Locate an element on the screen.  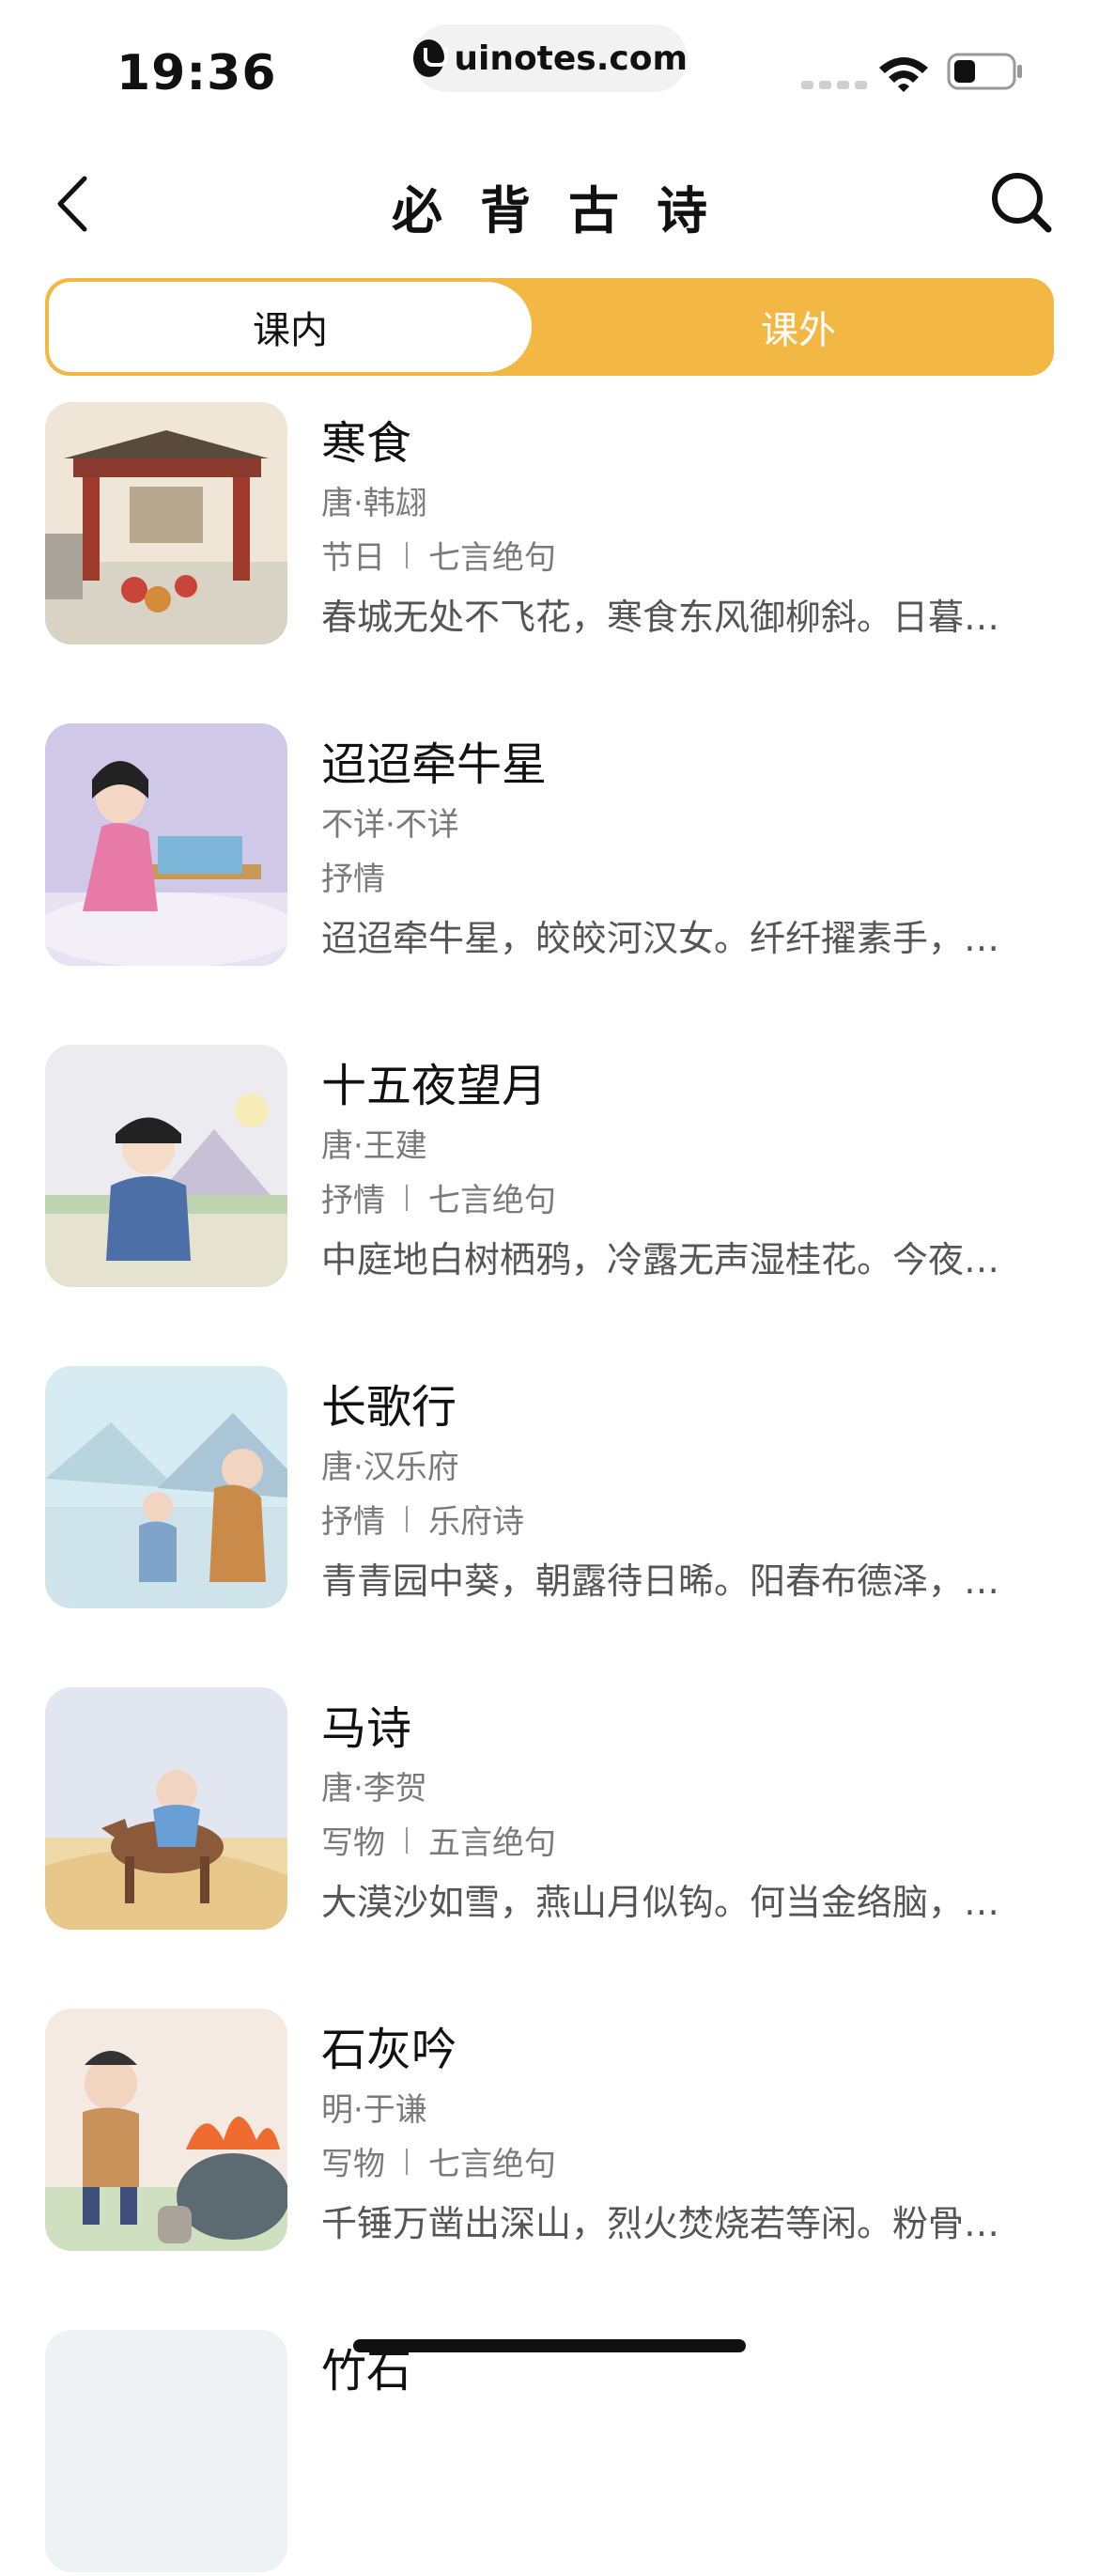
battery-icon is located at coordinates (985, 71).